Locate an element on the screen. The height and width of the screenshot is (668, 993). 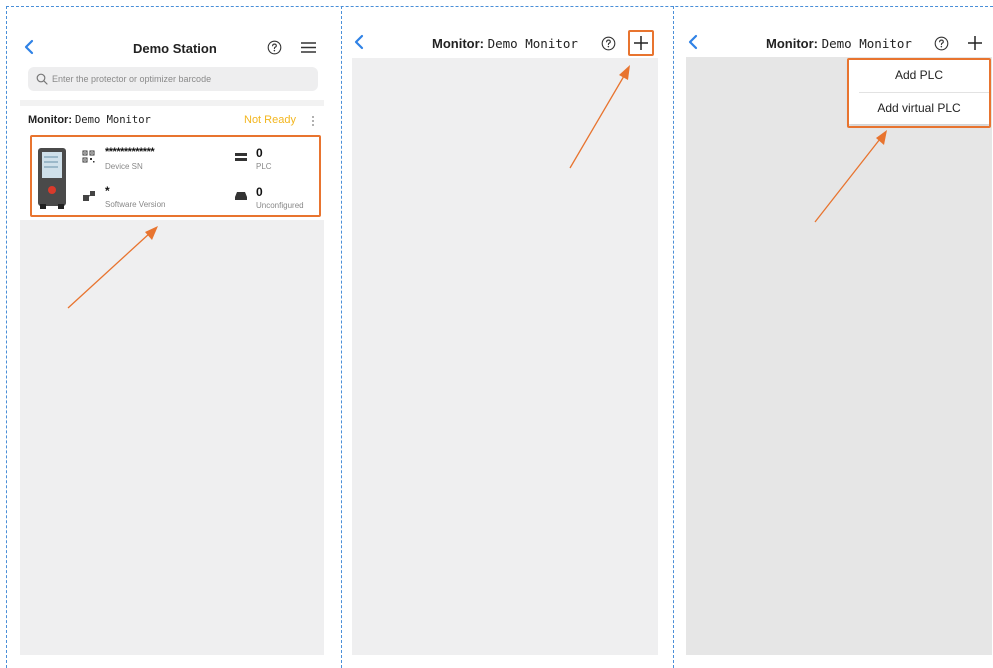
arrow-to-add-button is located at coordinates (599, 117).